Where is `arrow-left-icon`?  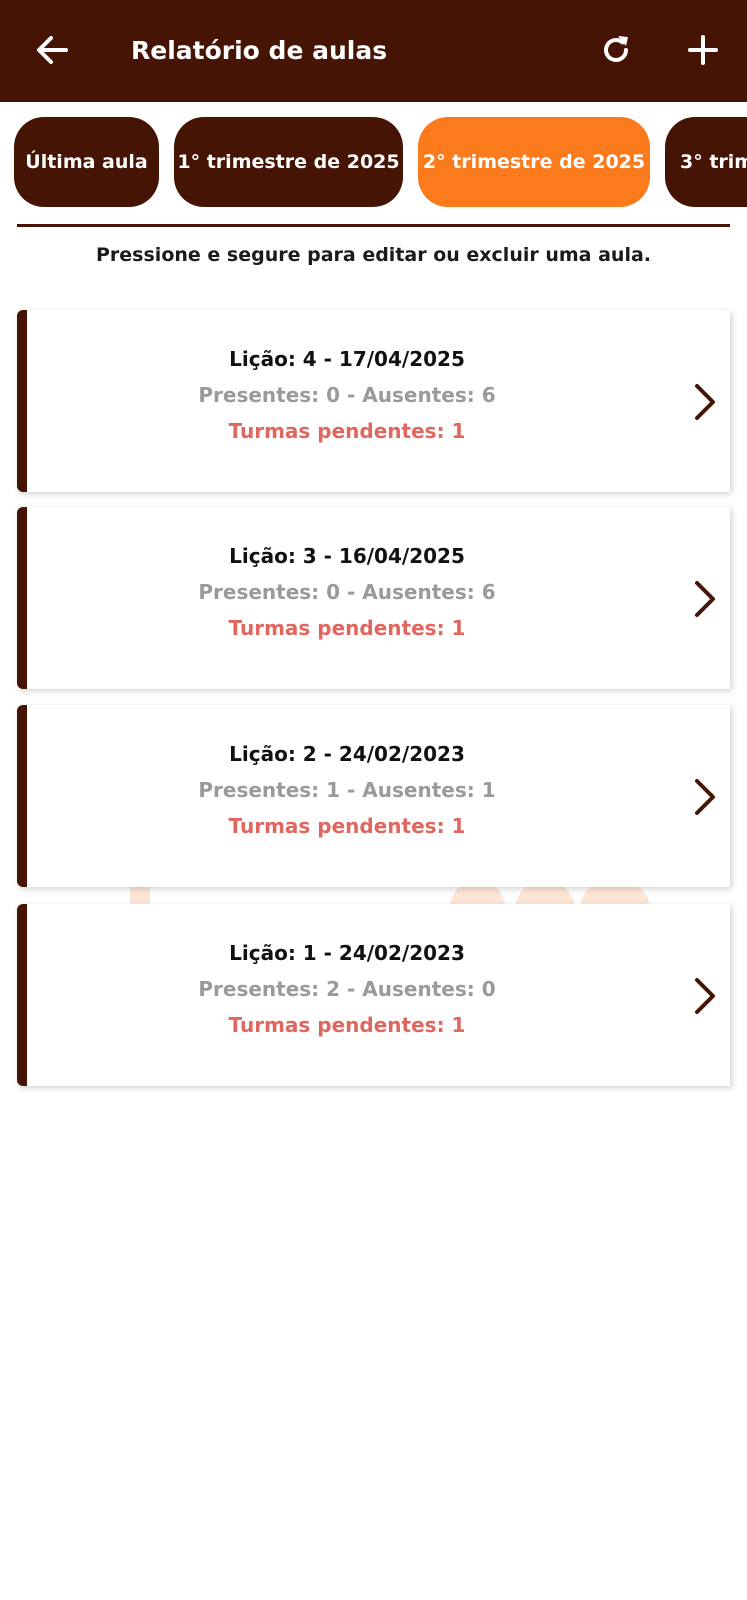 arrow-left-icon is located at coordinates (52, 50).